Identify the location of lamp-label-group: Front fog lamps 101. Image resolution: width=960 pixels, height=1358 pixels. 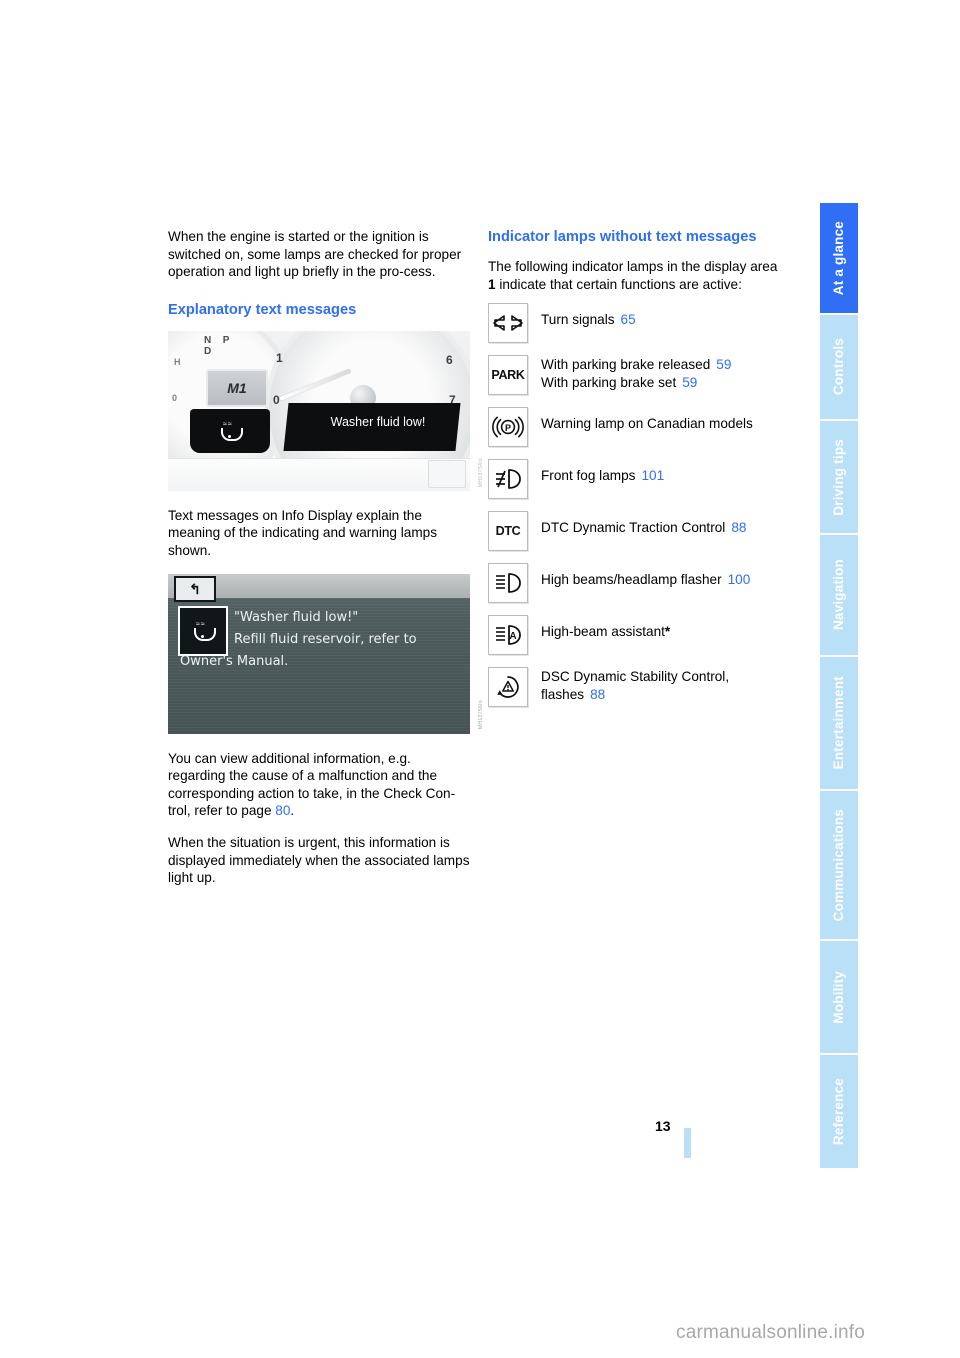
(602, 472).